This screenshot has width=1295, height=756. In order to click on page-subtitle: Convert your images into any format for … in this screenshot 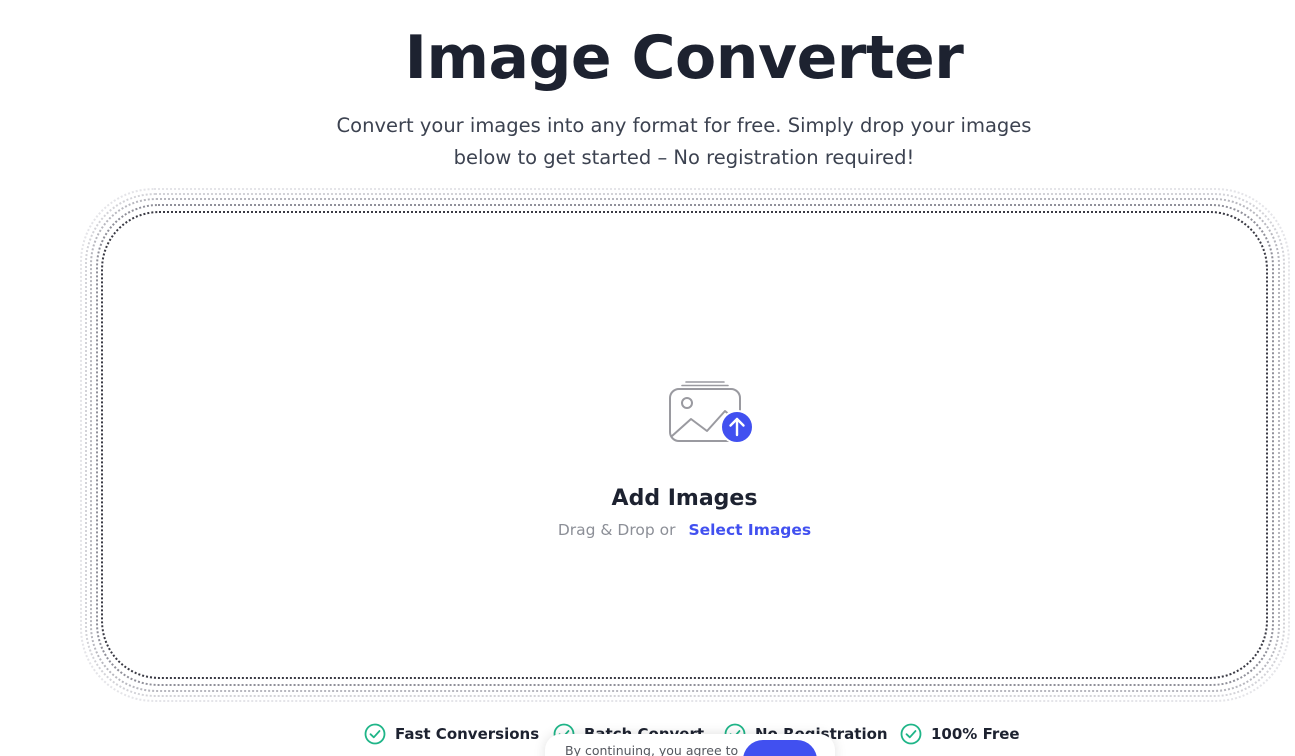, I will do `click(647, 142)`.